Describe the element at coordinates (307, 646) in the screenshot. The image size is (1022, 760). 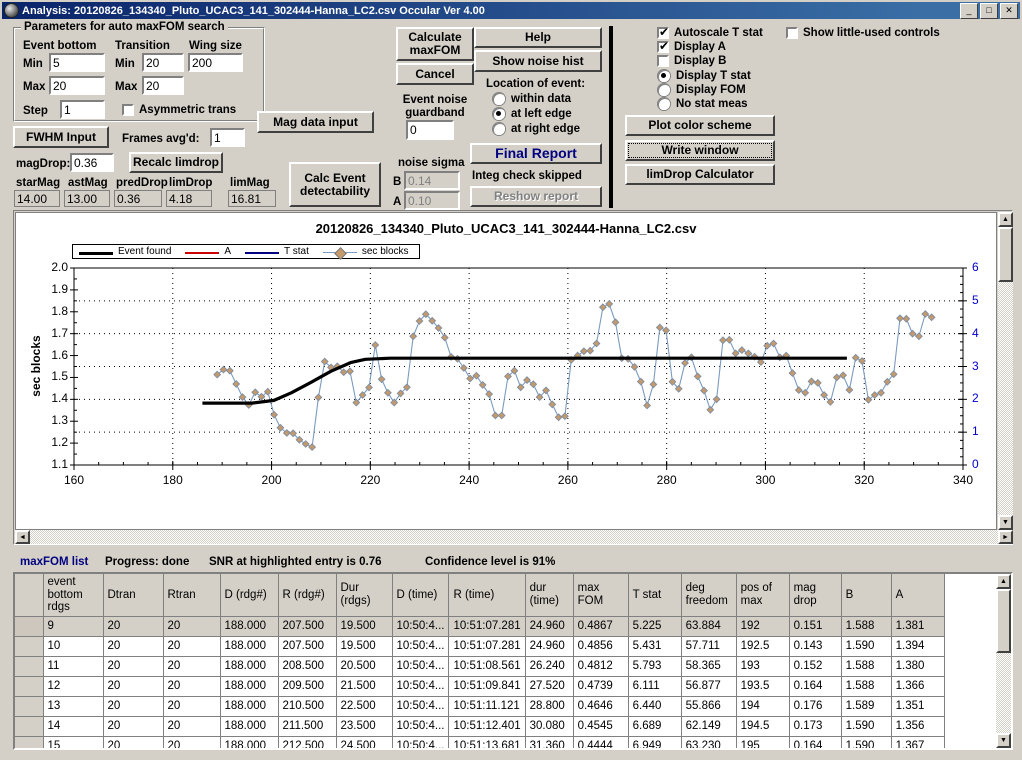
I see `table-cell: 207.500` at that location.